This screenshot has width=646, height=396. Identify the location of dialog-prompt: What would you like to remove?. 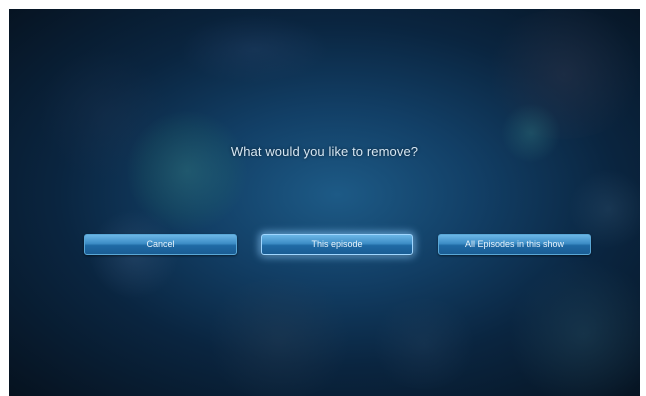
(324, 151).